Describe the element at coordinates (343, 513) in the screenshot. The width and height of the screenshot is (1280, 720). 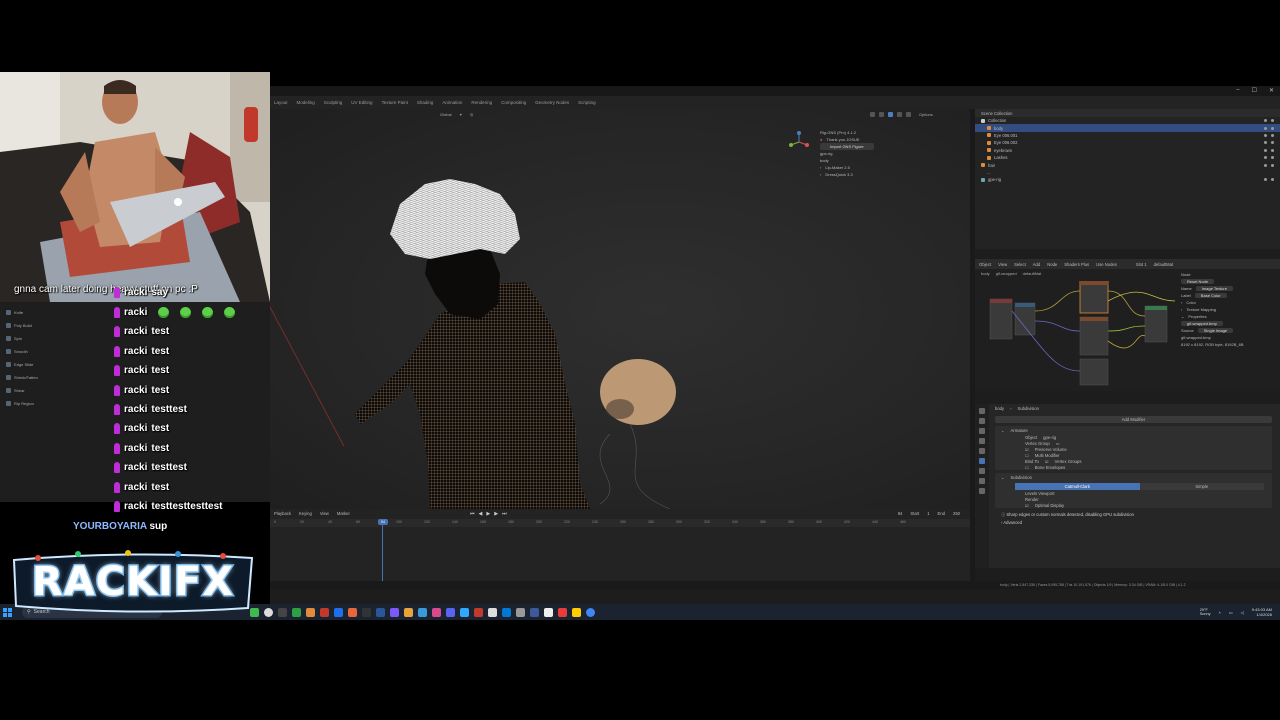
I see `menu-marker: Marker` at that location.